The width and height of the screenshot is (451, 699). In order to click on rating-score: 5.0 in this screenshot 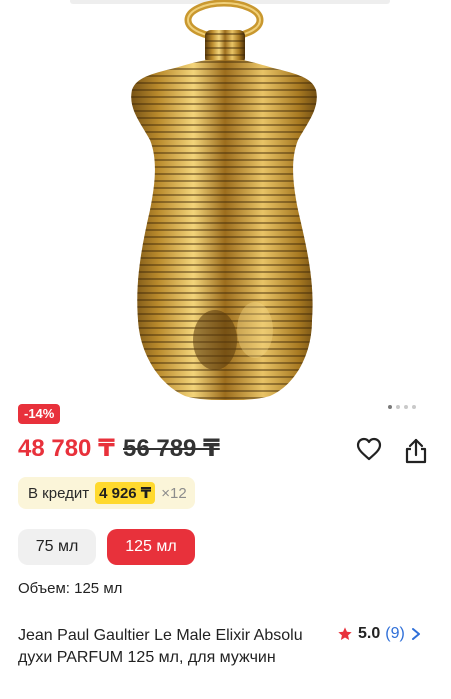, I will do `click(369, 633)`.